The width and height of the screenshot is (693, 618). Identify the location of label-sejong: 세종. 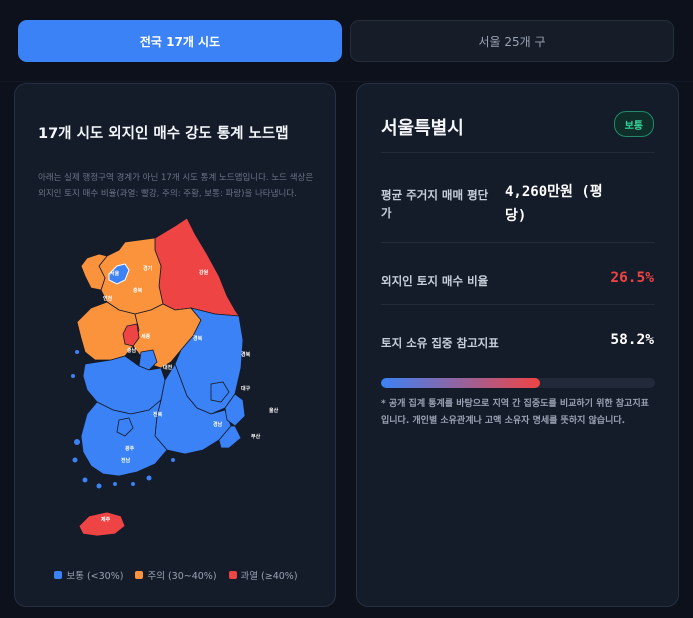
(146, 336).